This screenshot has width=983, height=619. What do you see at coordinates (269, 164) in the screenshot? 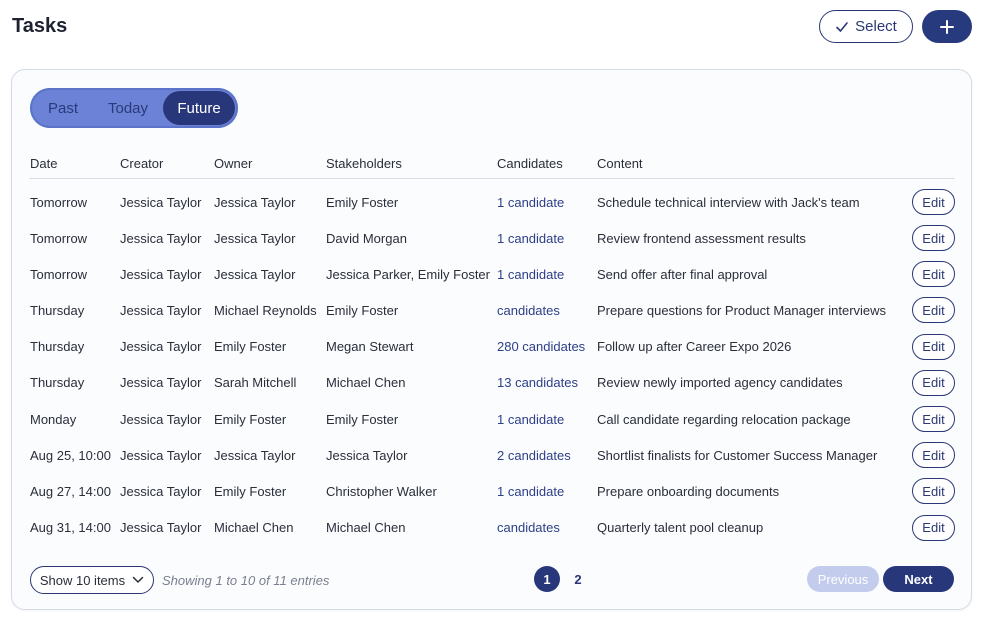
I see `column-header-owner: Owner` at bounding box center [269, 164].